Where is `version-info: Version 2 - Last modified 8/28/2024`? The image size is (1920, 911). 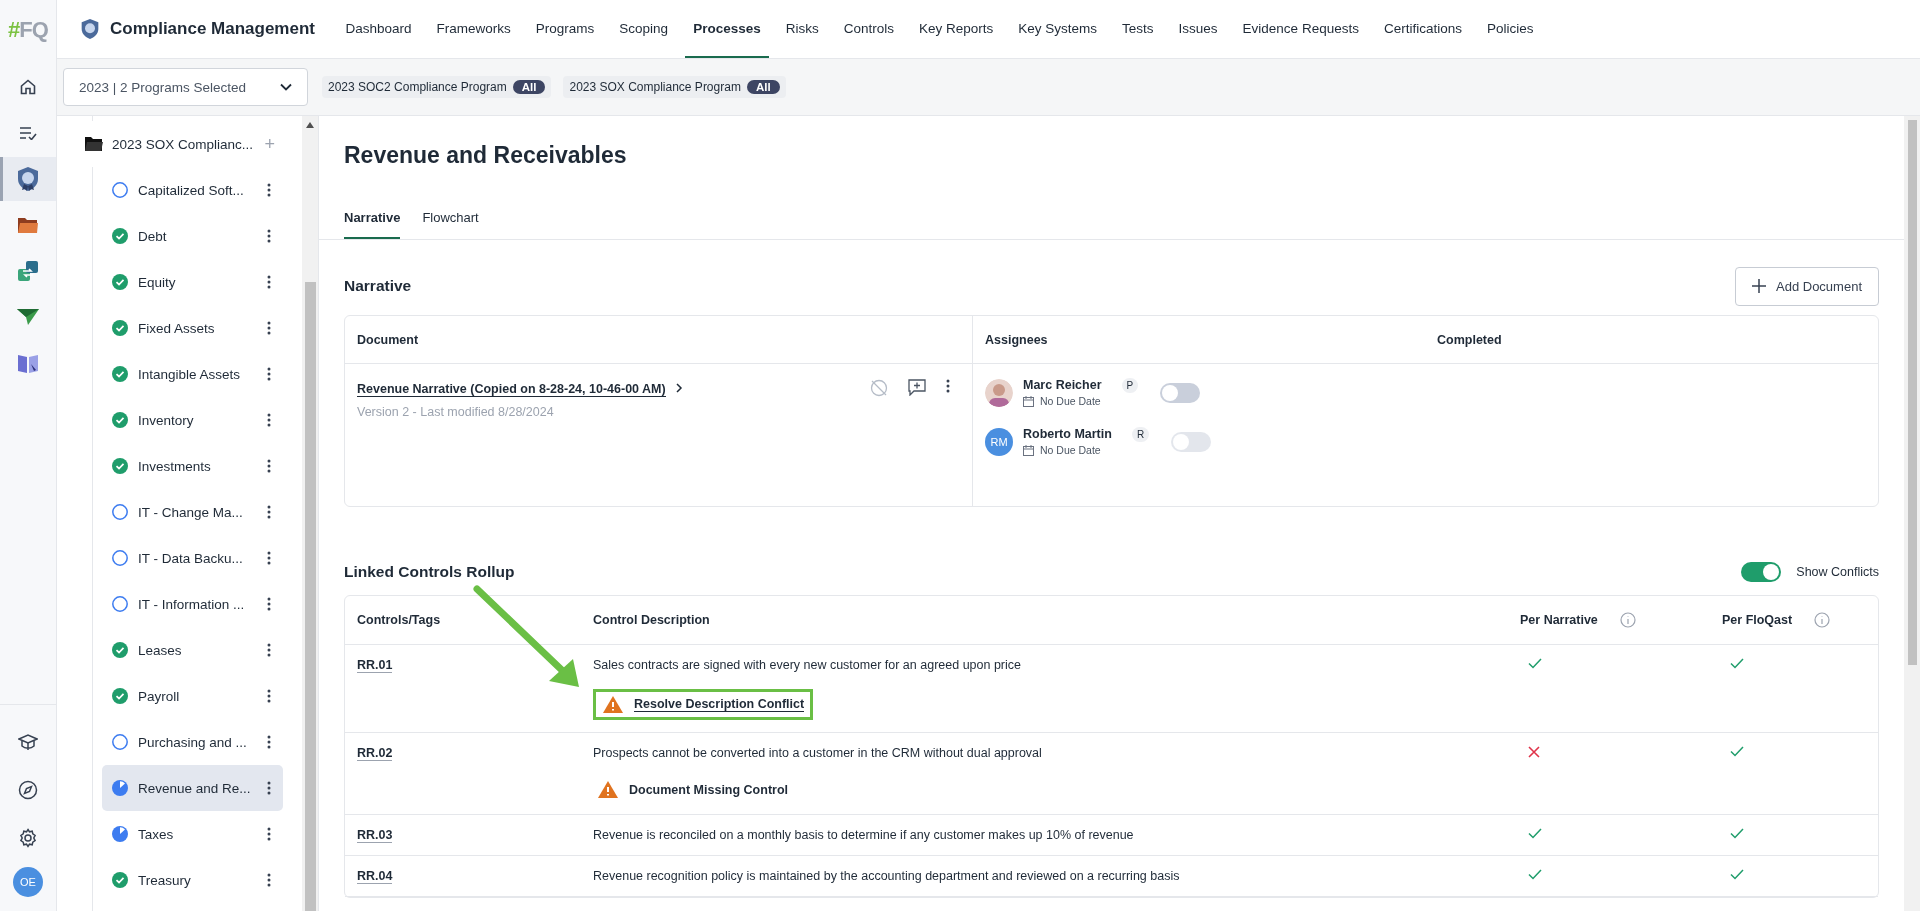
version-info: Version 2 - Last modified 8/28/2024 is located at coordinates (456, 412).